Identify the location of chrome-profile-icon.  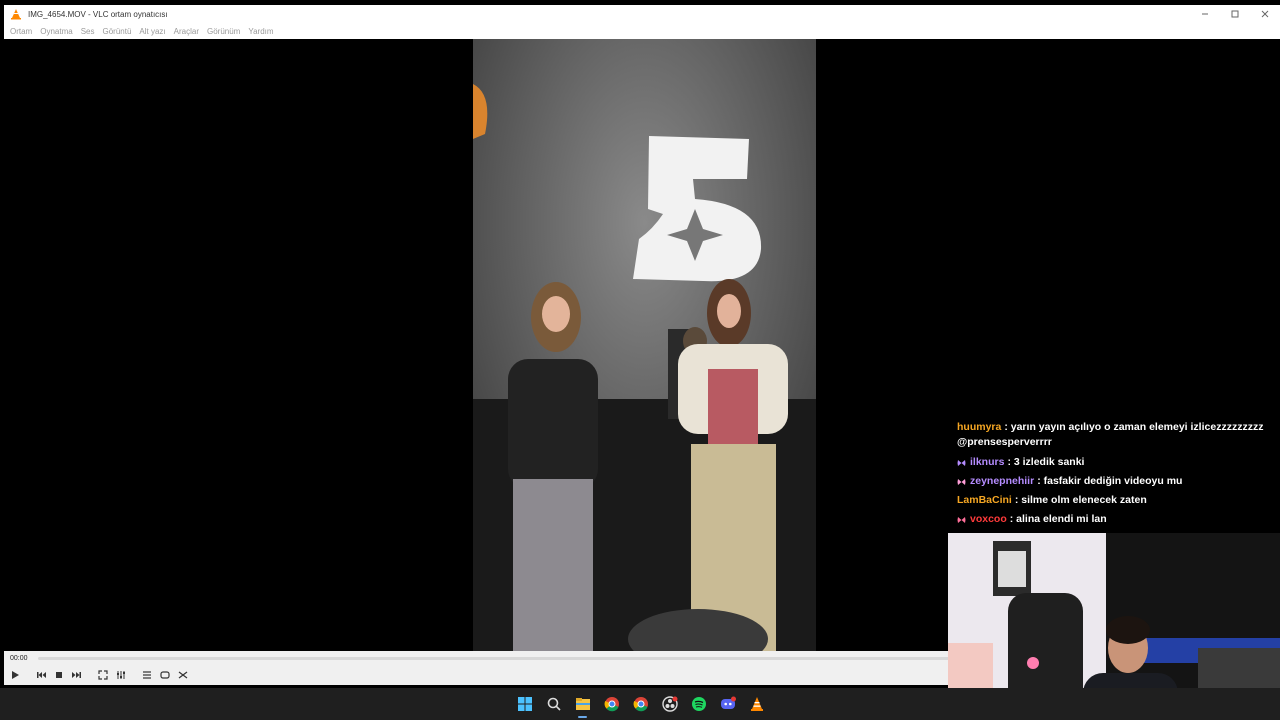
(640, 704).